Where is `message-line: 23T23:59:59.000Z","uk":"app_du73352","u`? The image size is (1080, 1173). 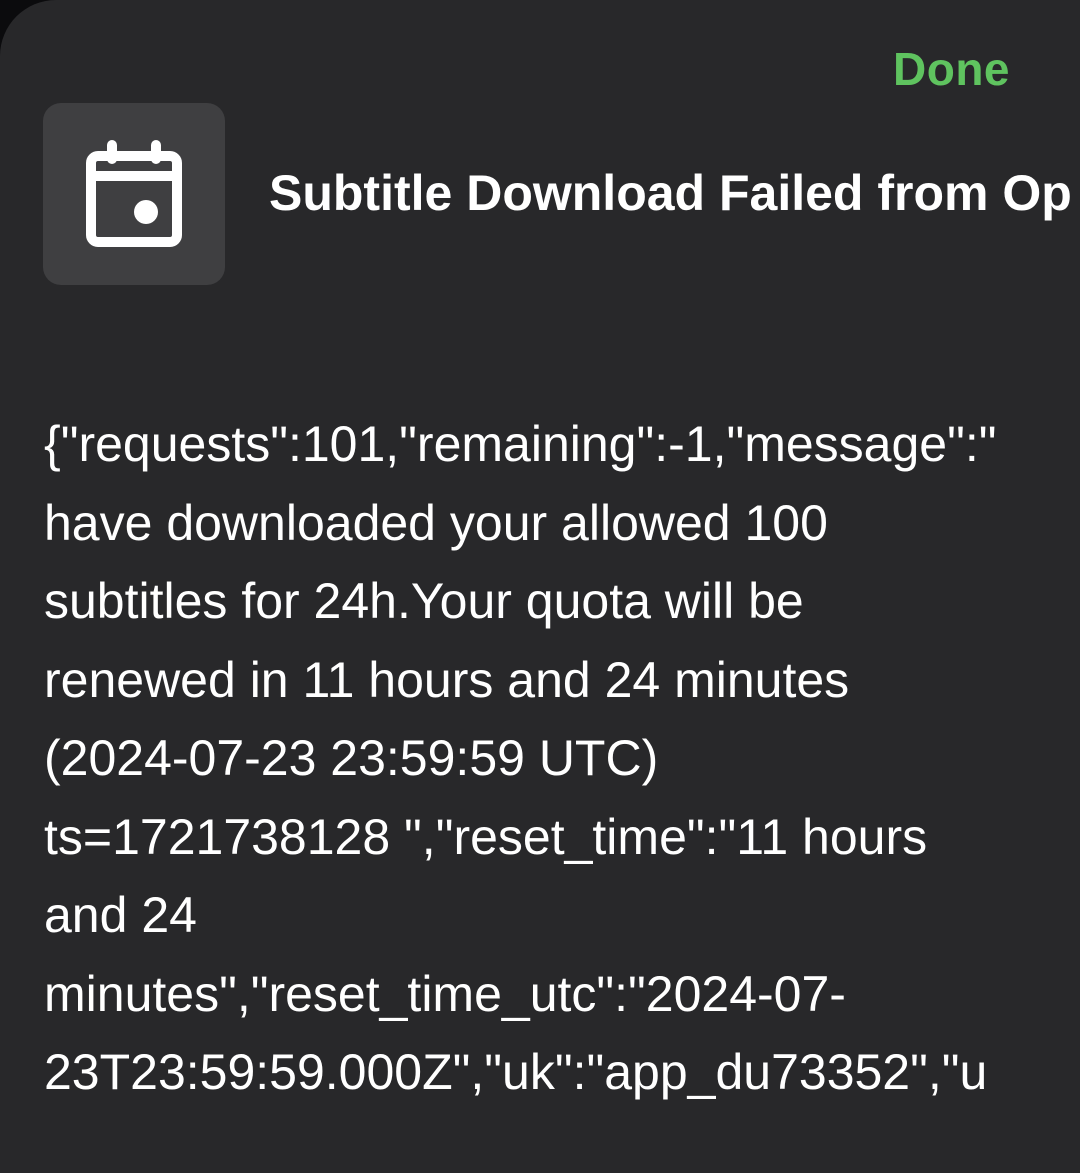 message-line: 23T23:59:59.000Z","uk":"app_du73352","u is located at coordinates (516, 1072).